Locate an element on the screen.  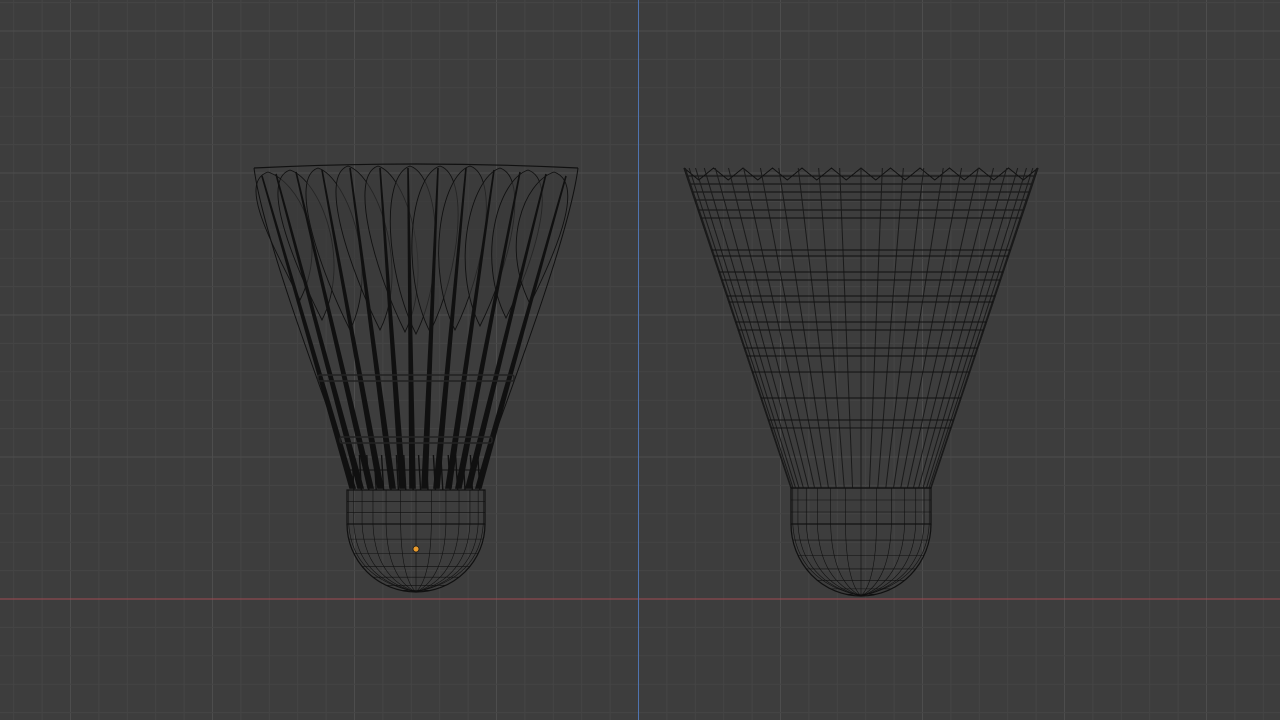
object-origin-dot is located at coordinates (416, 549).